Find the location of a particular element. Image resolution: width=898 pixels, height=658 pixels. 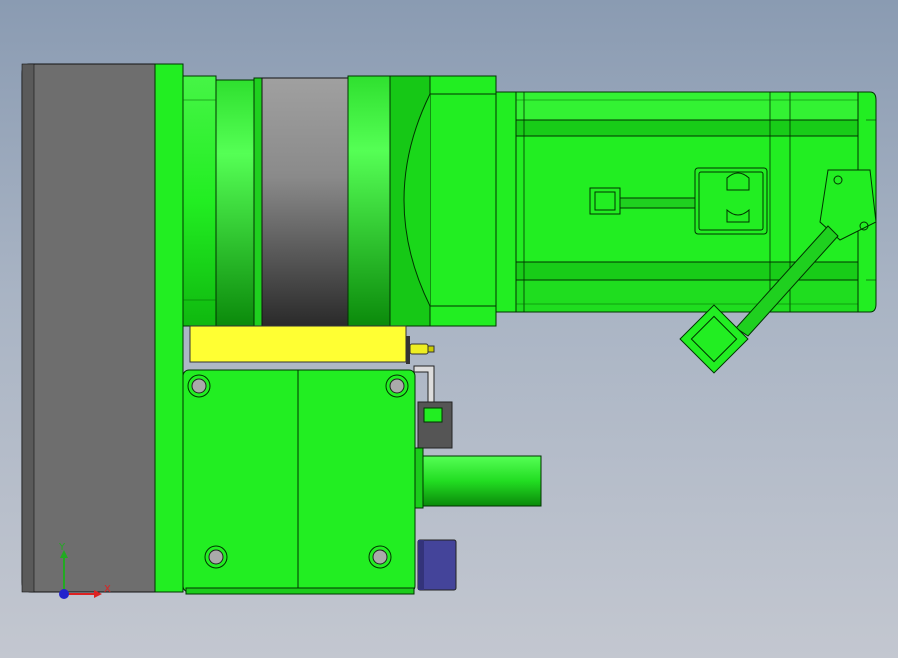

y-axis-label: Y is located at coordinates (62, 547).